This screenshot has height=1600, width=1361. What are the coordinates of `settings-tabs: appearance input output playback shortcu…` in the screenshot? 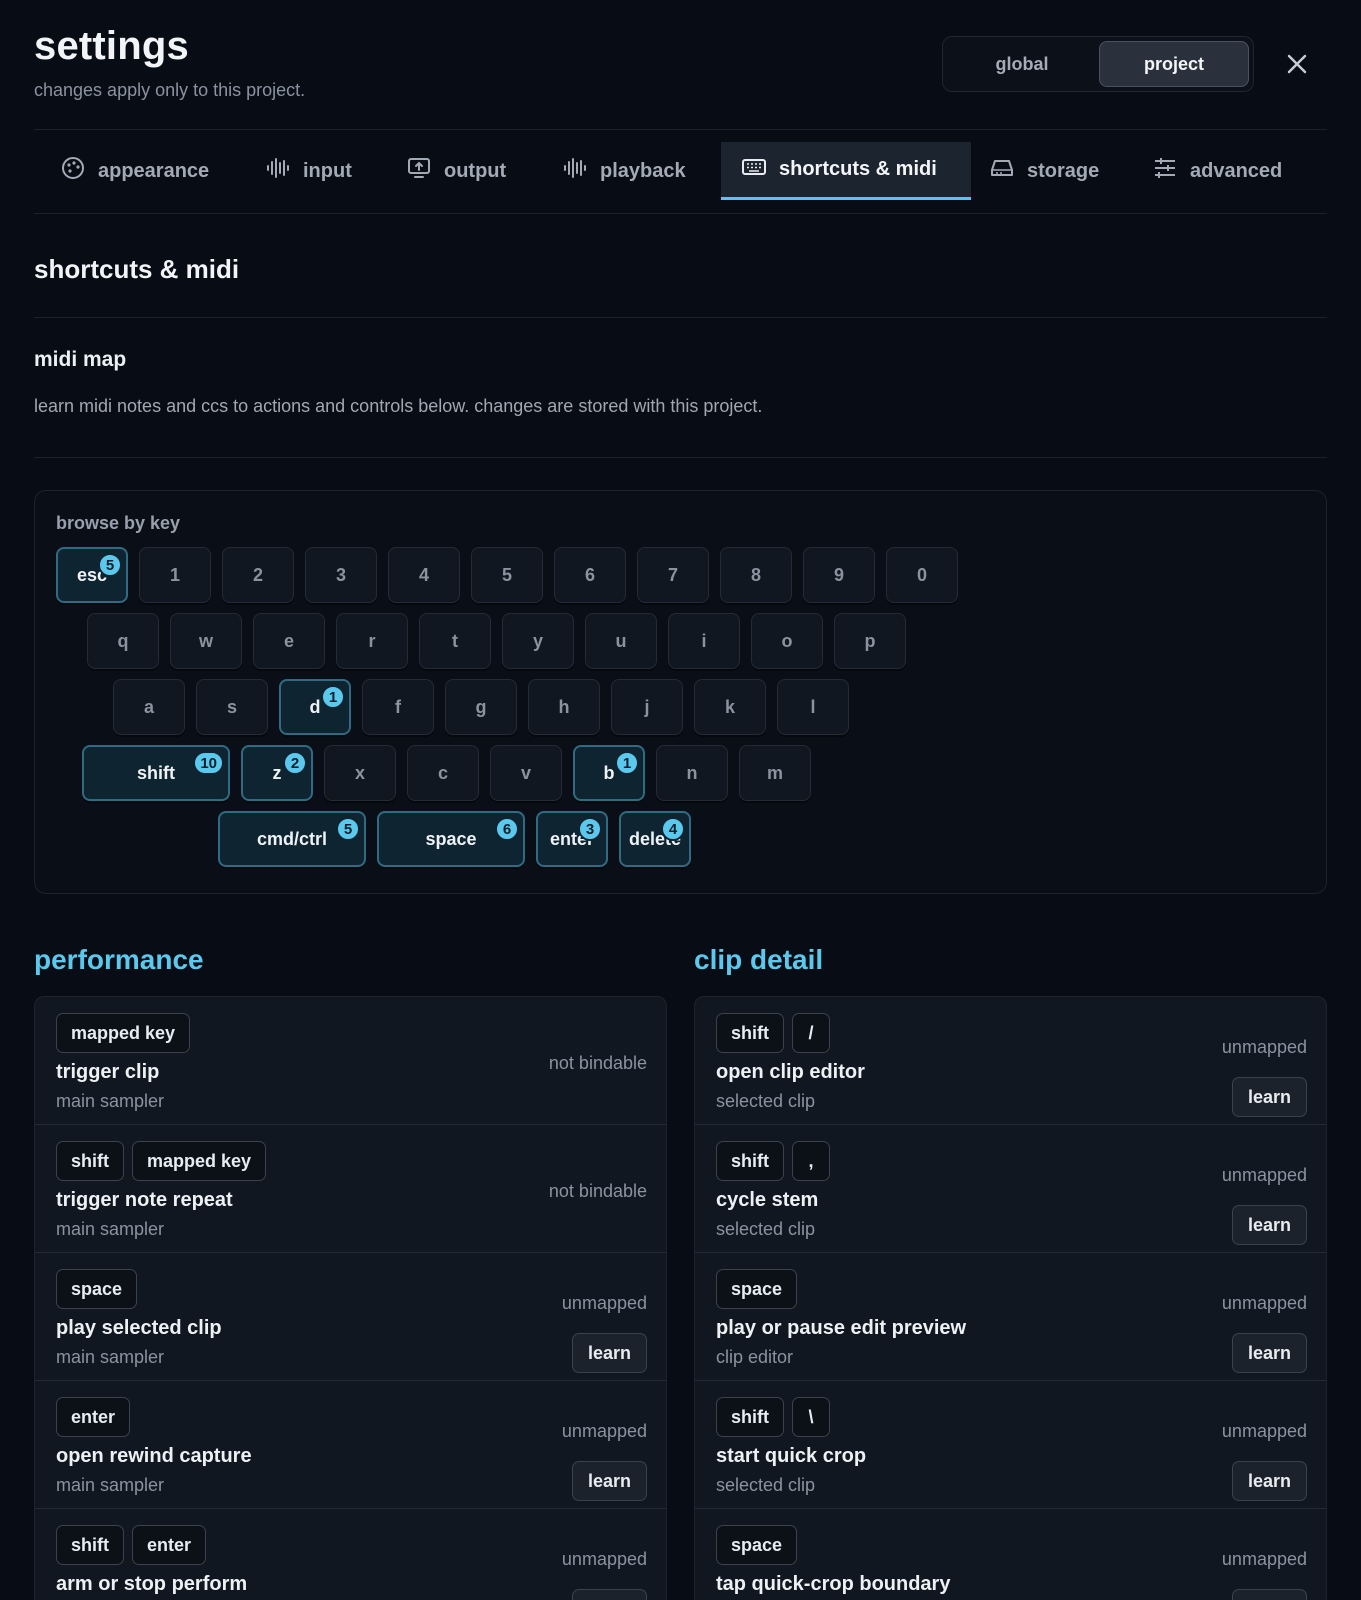 It's located at (680, 171).